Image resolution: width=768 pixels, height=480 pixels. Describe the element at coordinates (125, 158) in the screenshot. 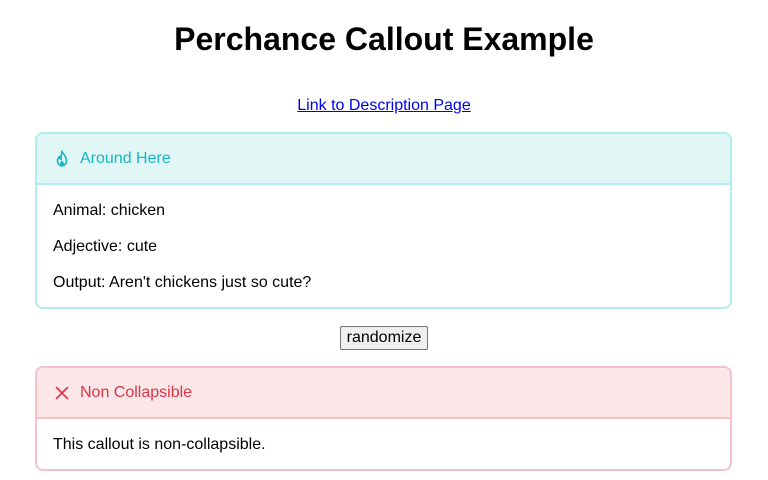

I see `callout-title: Around Here` at that location.